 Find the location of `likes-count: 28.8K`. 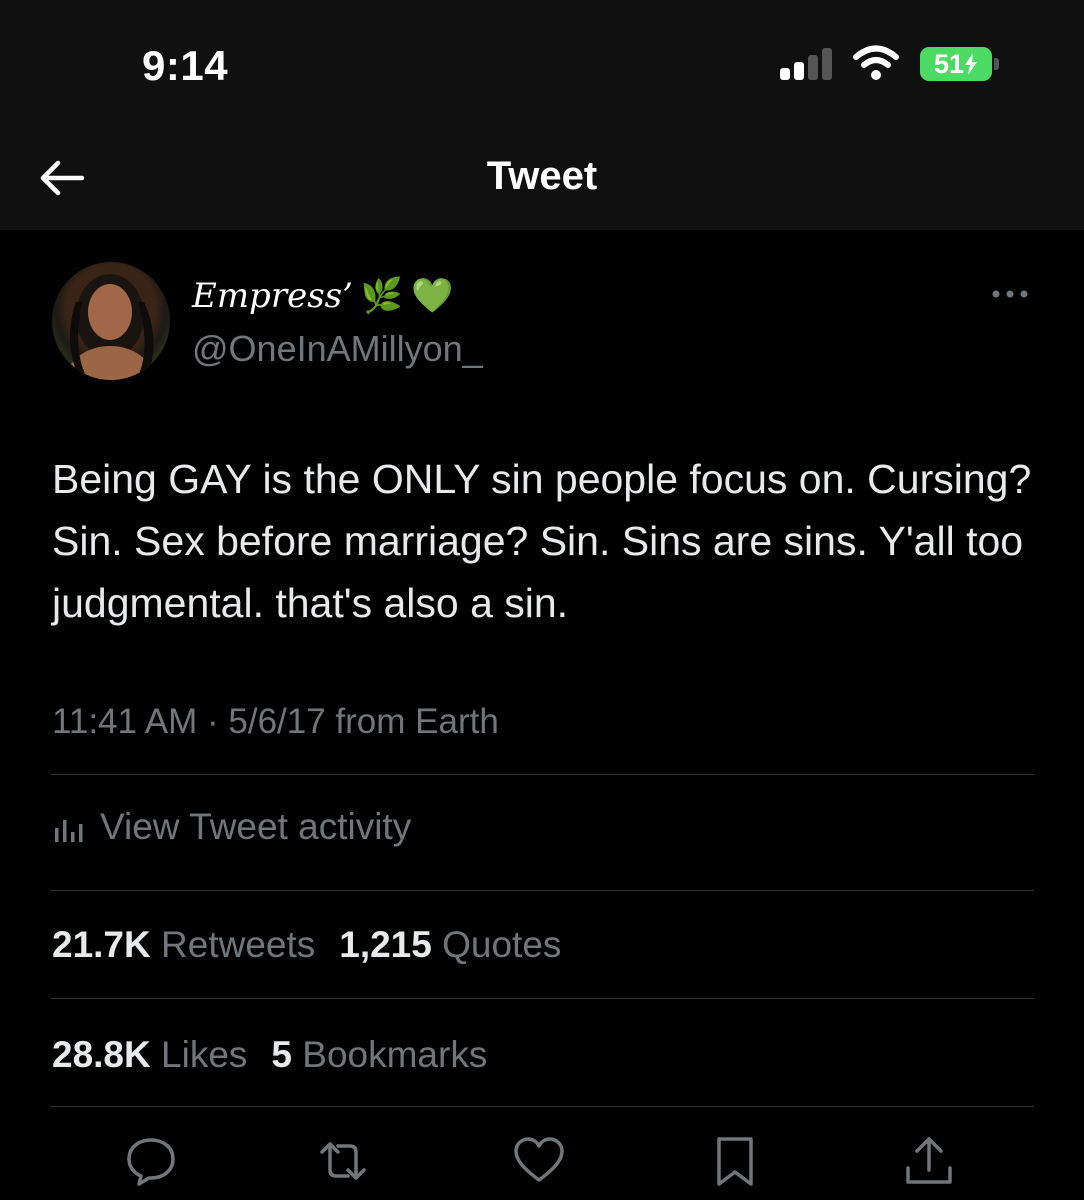

likes-count: 28.8K is located at coordinates (101, 1054).